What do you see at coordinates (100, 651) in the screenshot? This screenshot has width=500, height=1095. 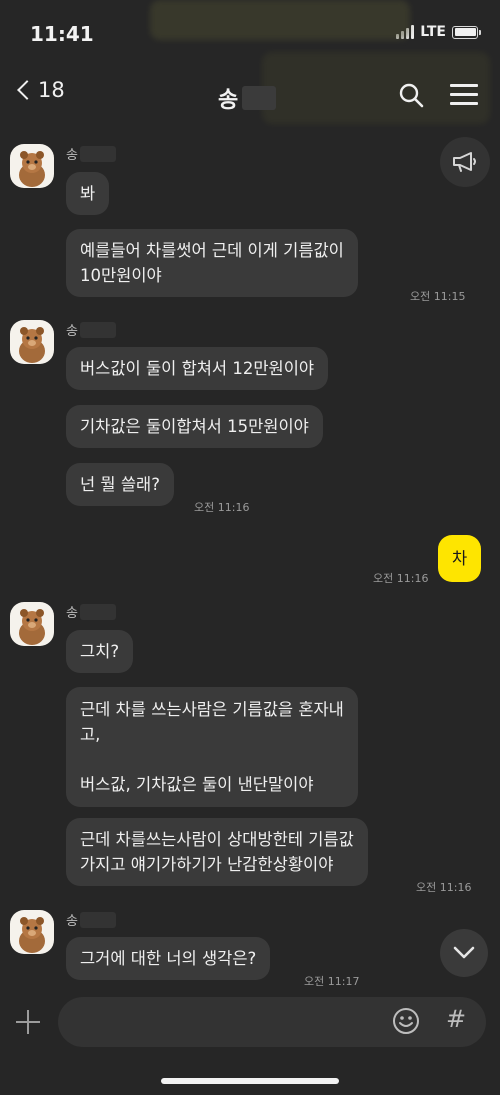 I see `message-bubble: 그치?` at bounding box center [100, 651].